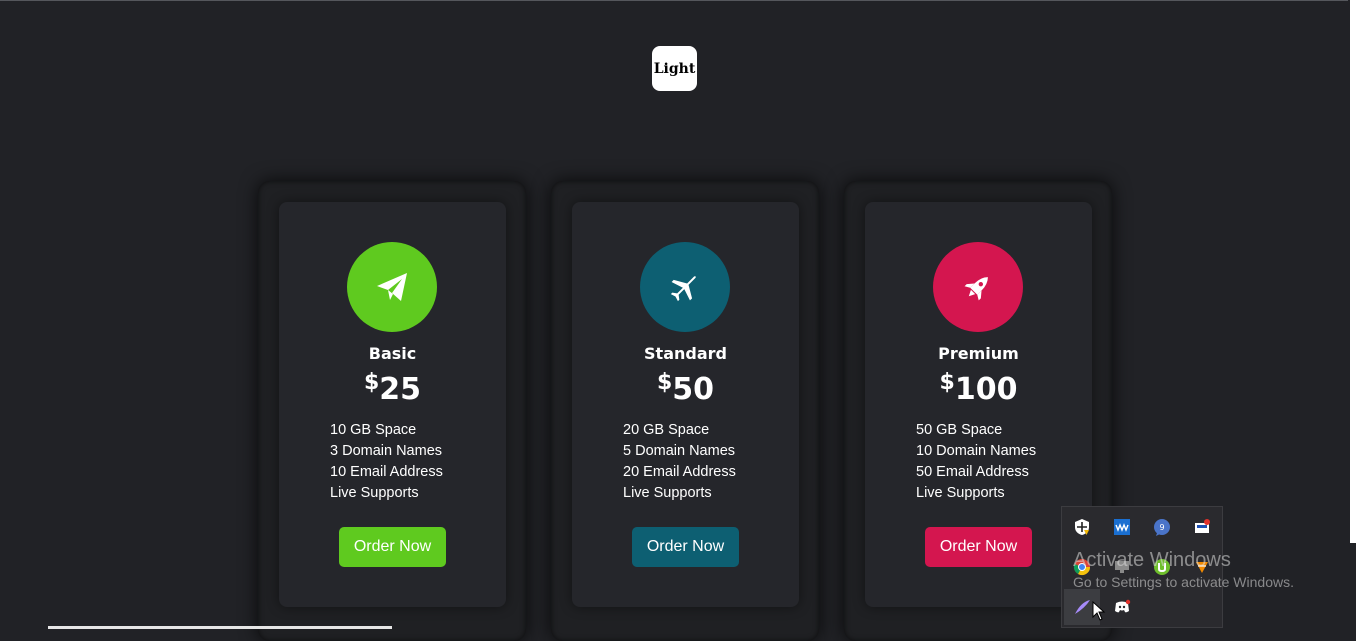 Image resolution: width=1356 pixels, height=641 pixels. Describe the element at coordinates (666, 430) in the screenshot. I see `feature-item: 20 GB Space` at that location.